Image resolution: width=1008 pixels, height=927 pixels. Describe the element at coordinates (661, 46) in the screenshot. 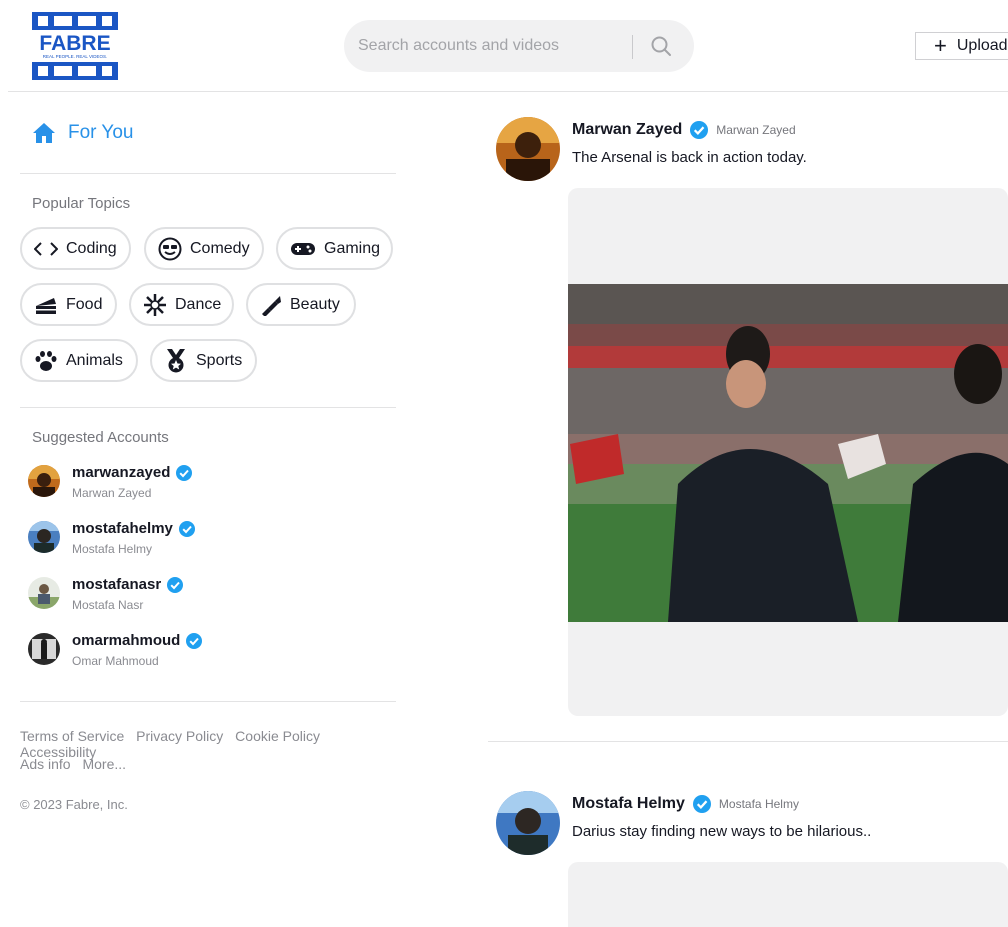

I see `search-icon` at that location.